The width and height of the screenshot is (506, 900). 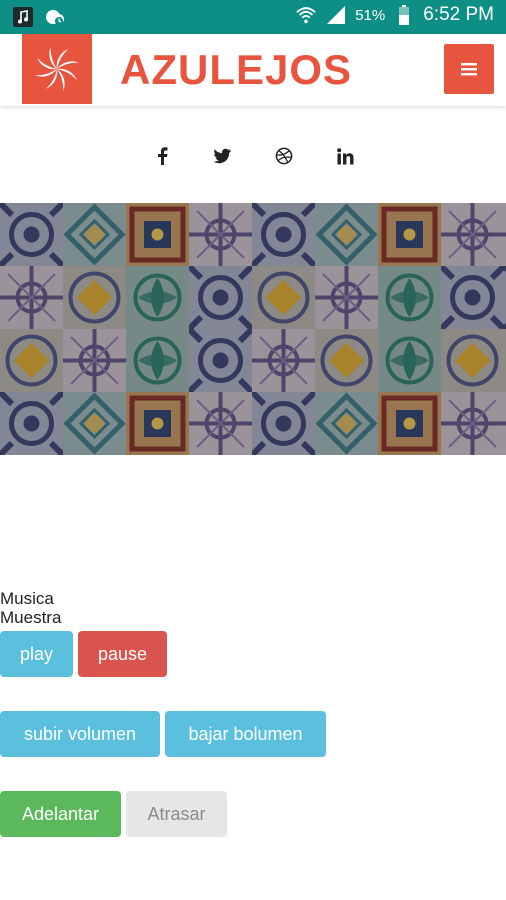 What do you see at coordinates (236, 70) in the screenshot?
I see `brand-title: AZULEJOS` at bounding box center [236, 70].